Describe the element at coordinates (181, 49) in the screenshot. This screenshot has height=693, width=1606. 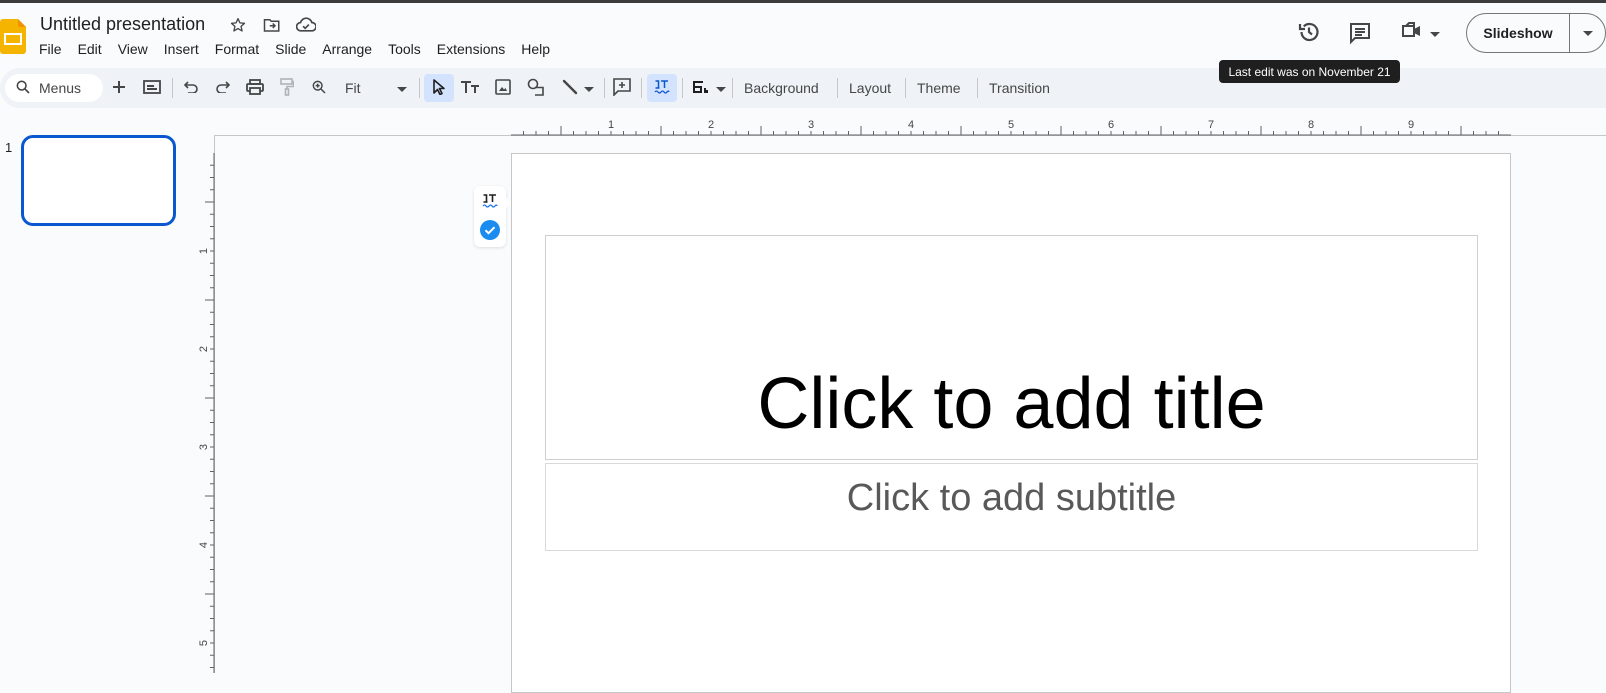
I see `menu-insert: Insert` at that location.